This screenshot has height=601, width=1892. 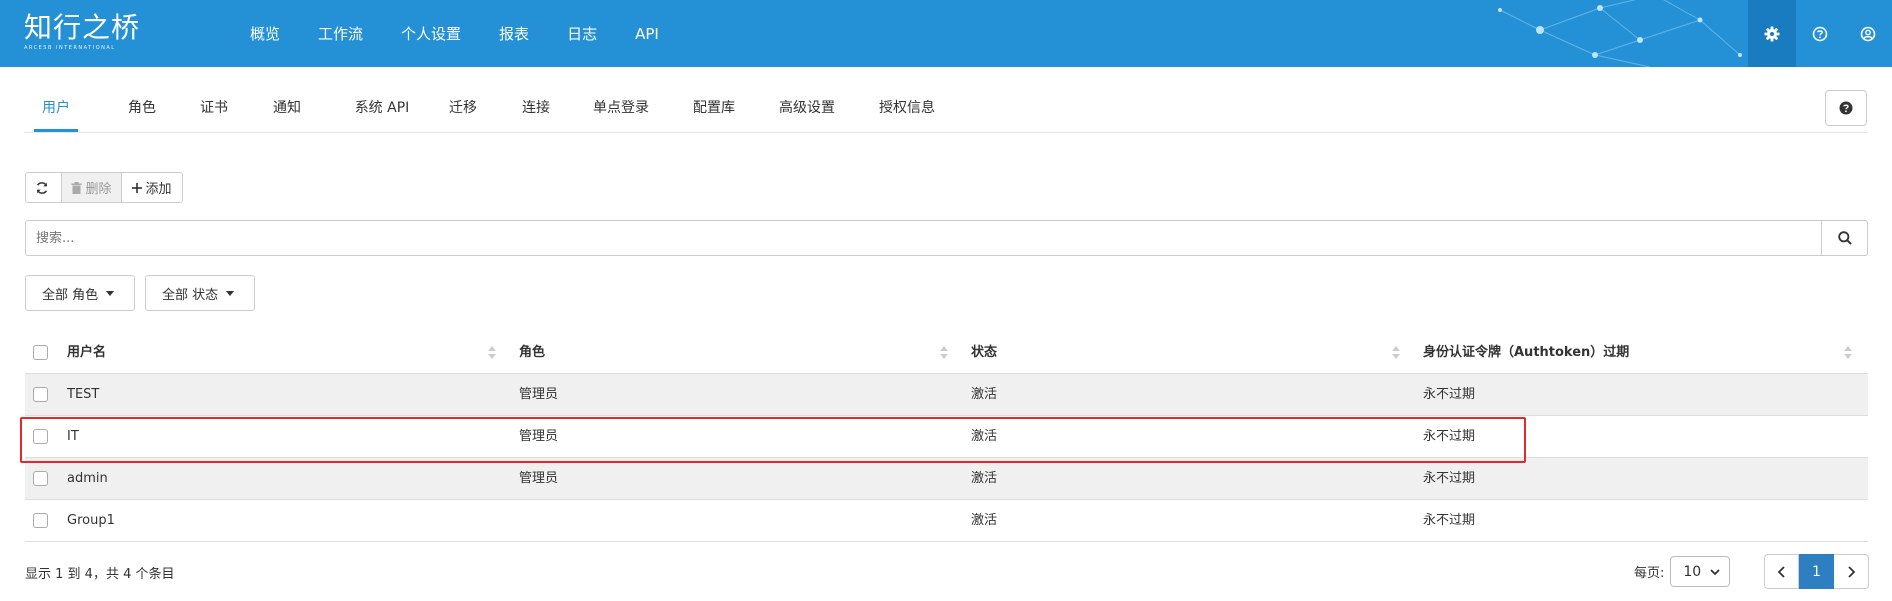 I want to click on per-page-control: 每页: 10, so click(x=1682, y=571).